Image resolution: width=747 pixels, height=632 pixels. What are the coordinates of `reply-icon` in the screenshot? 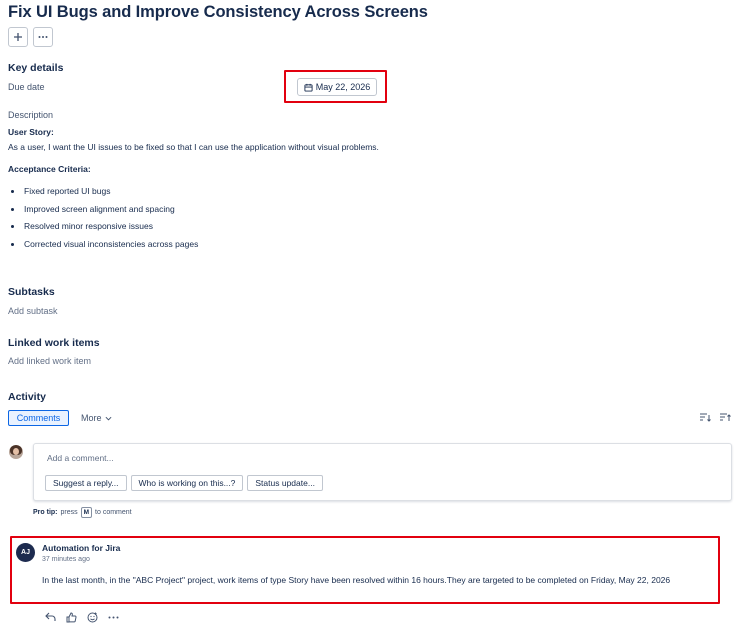 It's located at (50, 617).